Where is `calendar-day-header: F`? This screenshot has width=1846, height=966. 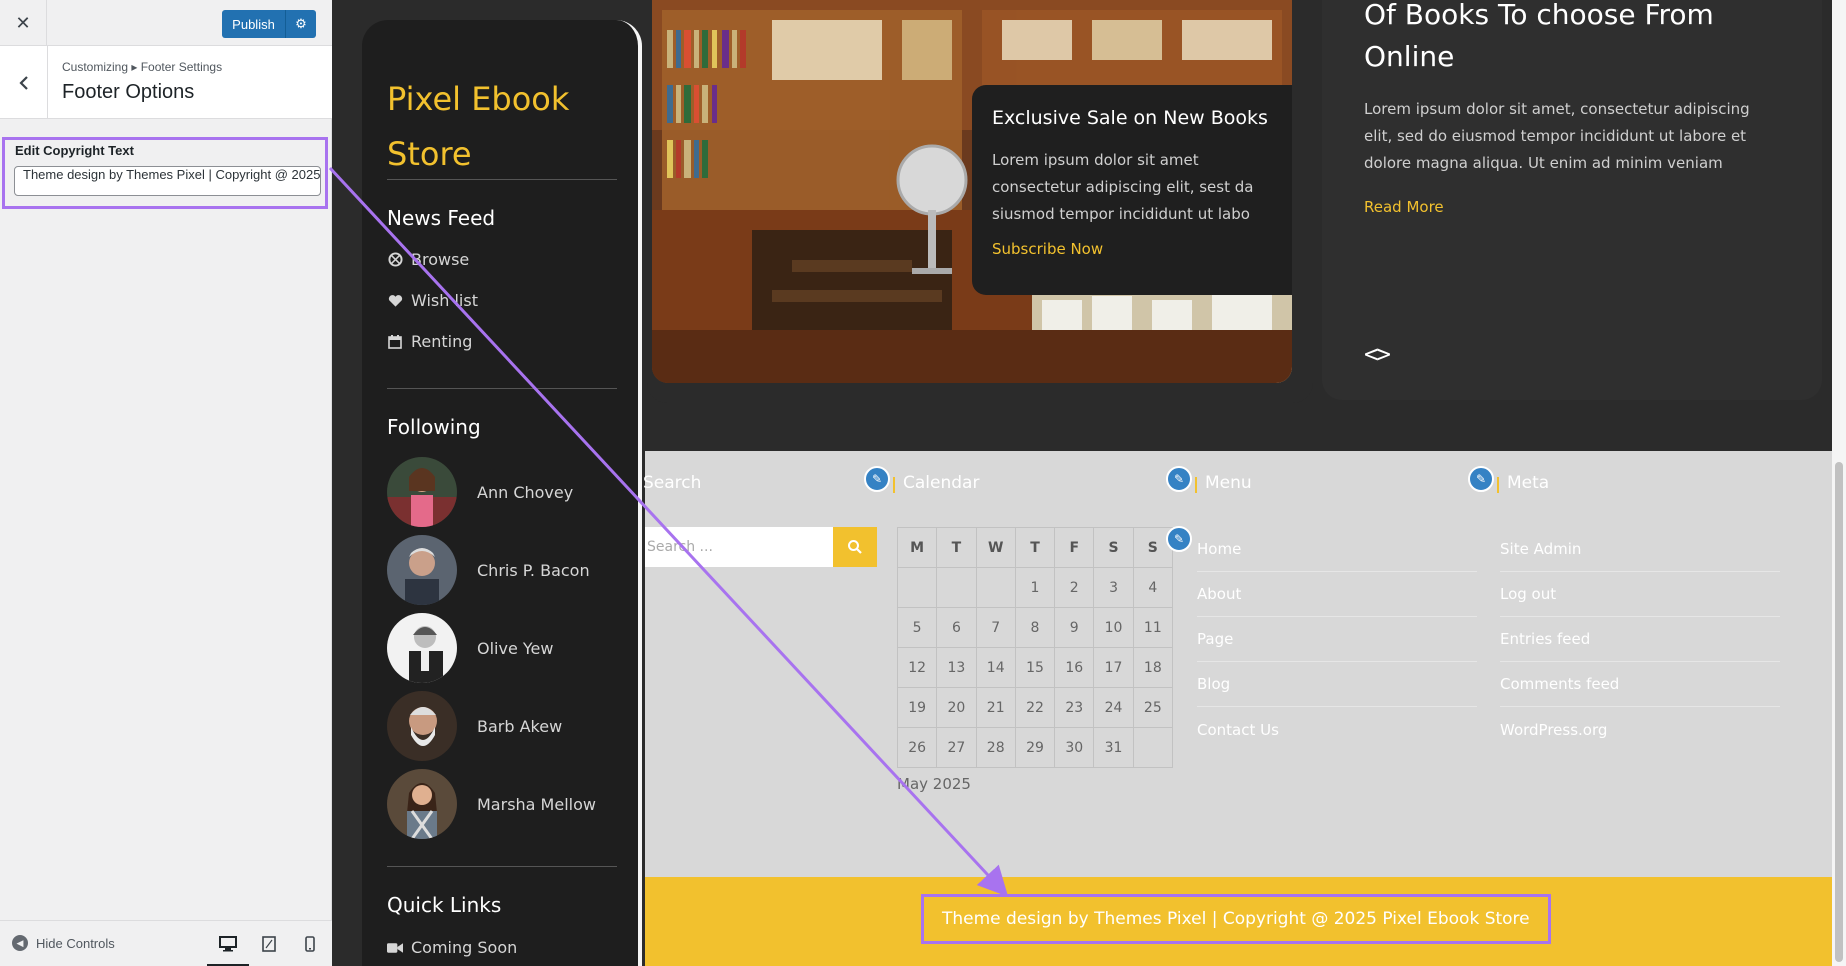 calendar-day-header: F is located at coordinates (1074, 547).